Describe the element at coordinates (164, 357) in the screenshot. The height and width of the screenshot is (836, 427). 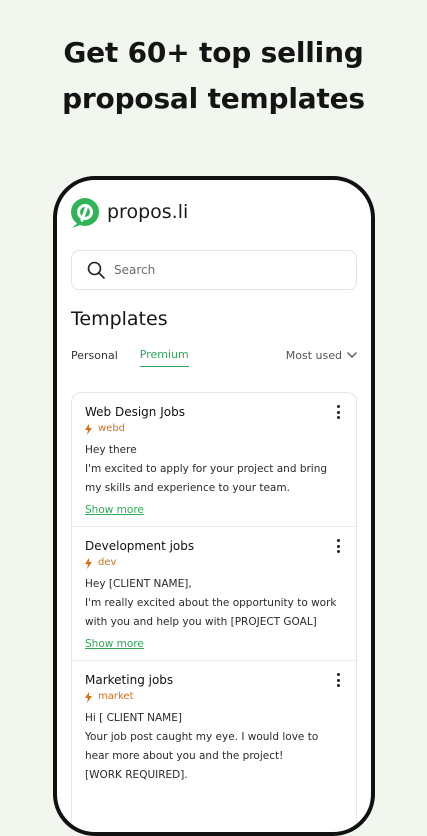
I see `tab-premium: Premium` at that location.